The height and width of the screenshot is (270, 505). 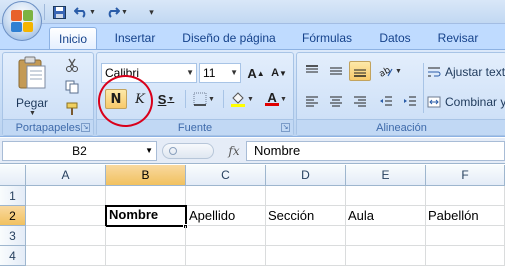 I want to click on redo-icon: ▼, so click(x=117, y=12).